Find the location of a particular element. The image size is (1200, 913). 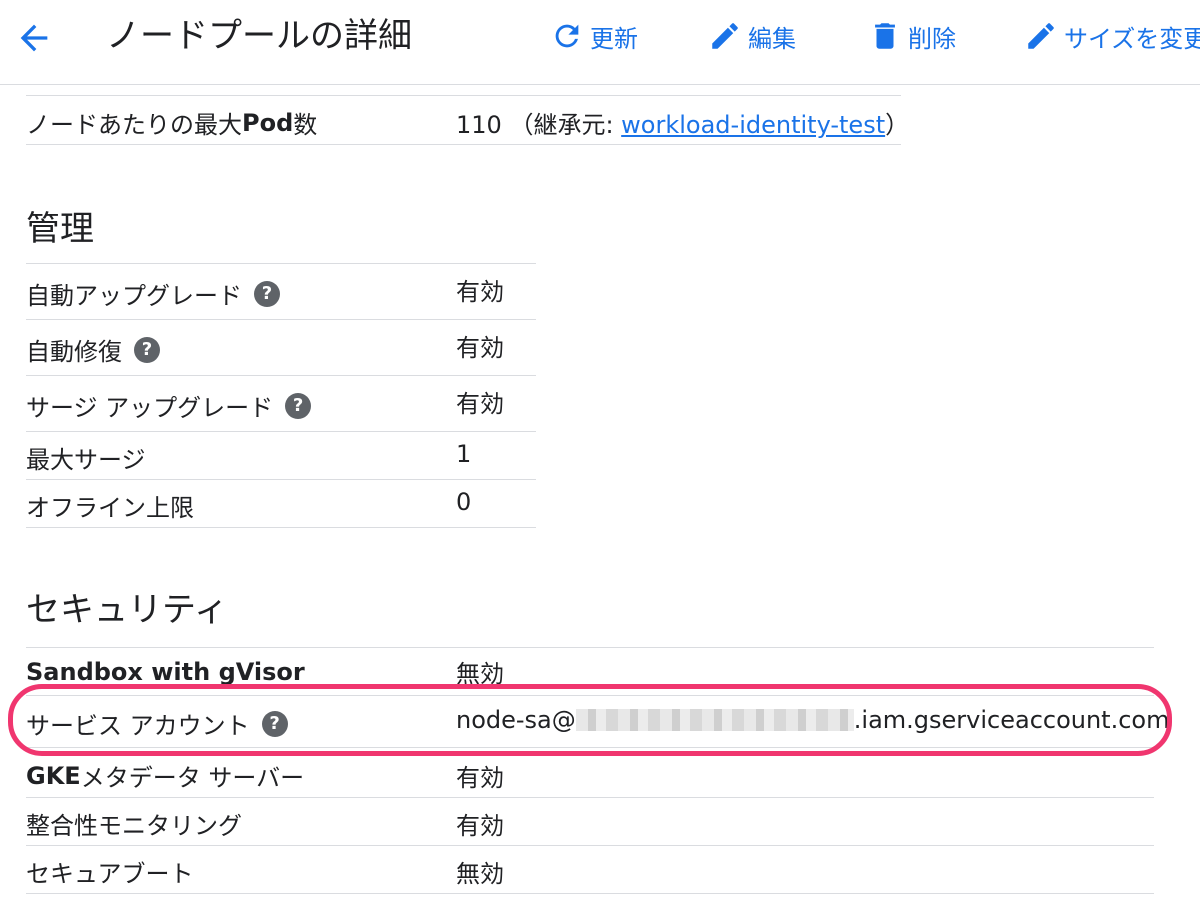

workload-identity-test-link: workload-identity-test is located at coordinates (753, 125).